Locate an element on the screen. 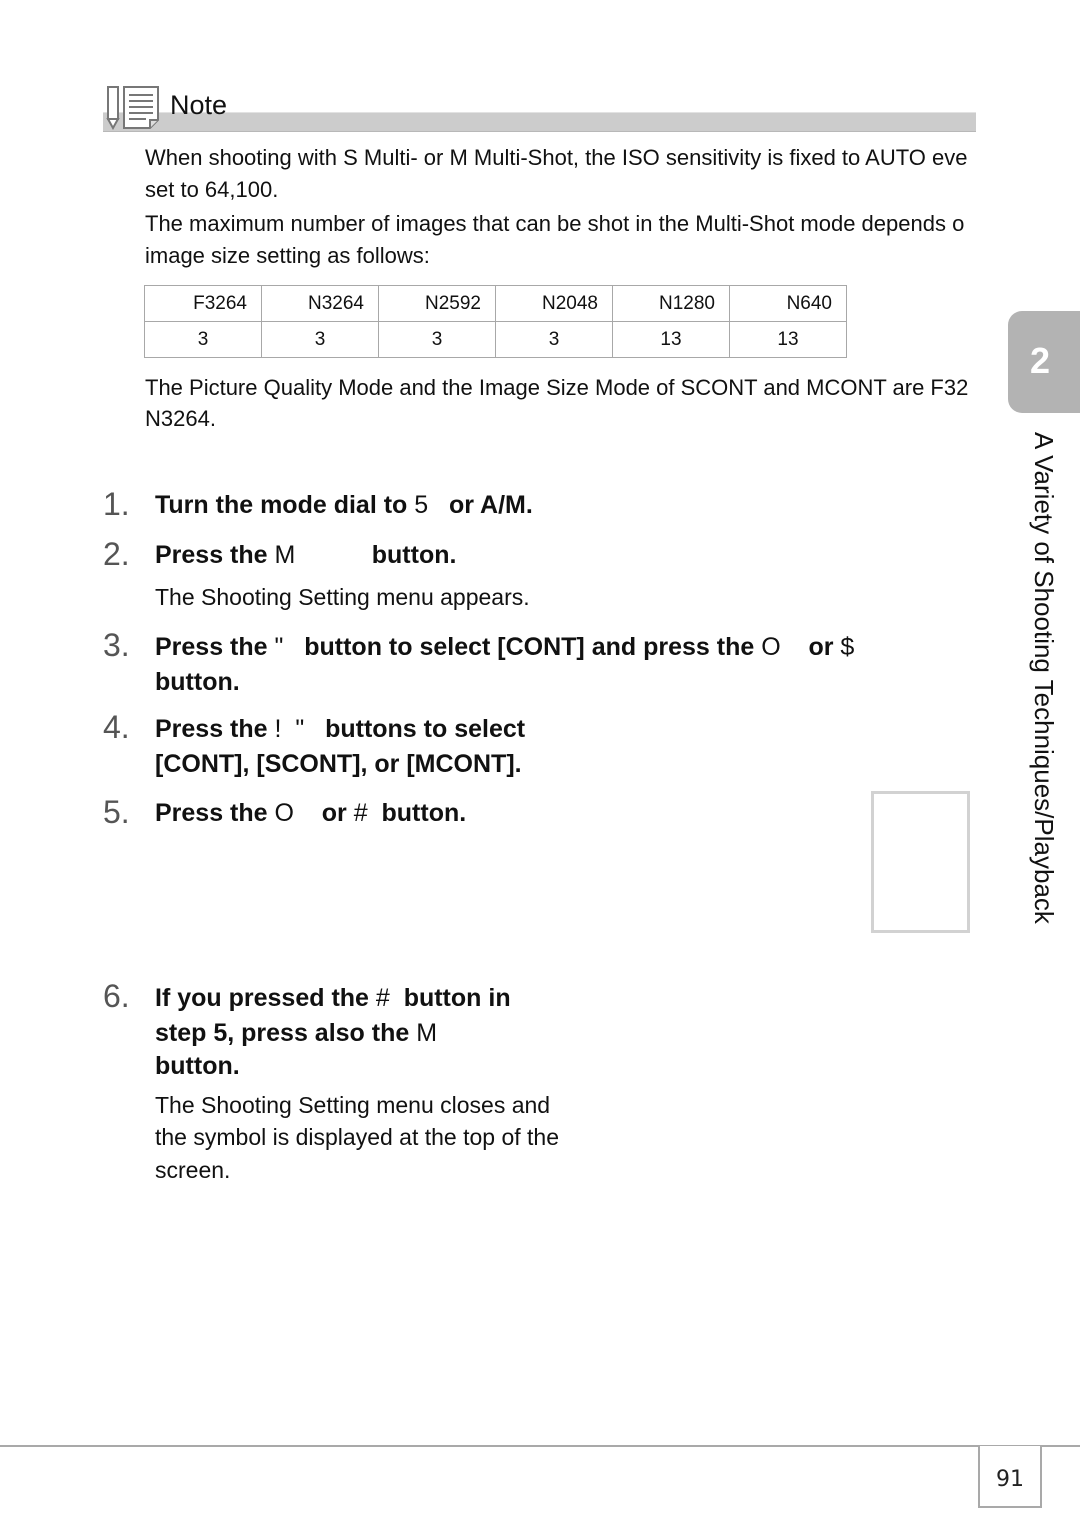 The height and width of the screenshot is (1528, 1080). table-header-row: F3264 N3264 N2592 N2048 N1280 N640 is located at coordinates (495, 303).